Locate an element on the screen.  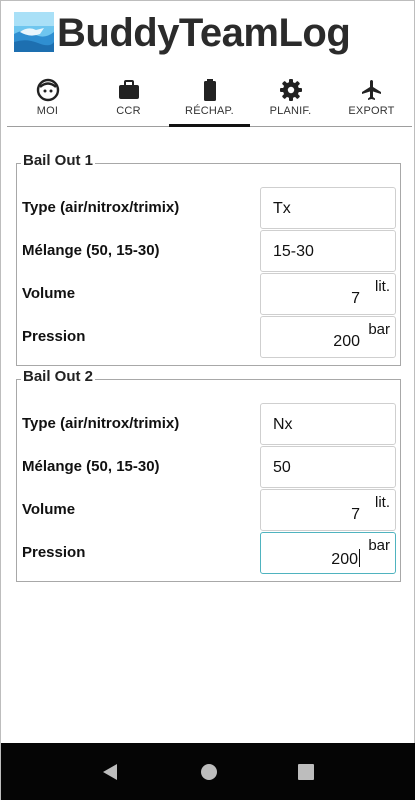
face-icon is located at coordinates (48, 90).